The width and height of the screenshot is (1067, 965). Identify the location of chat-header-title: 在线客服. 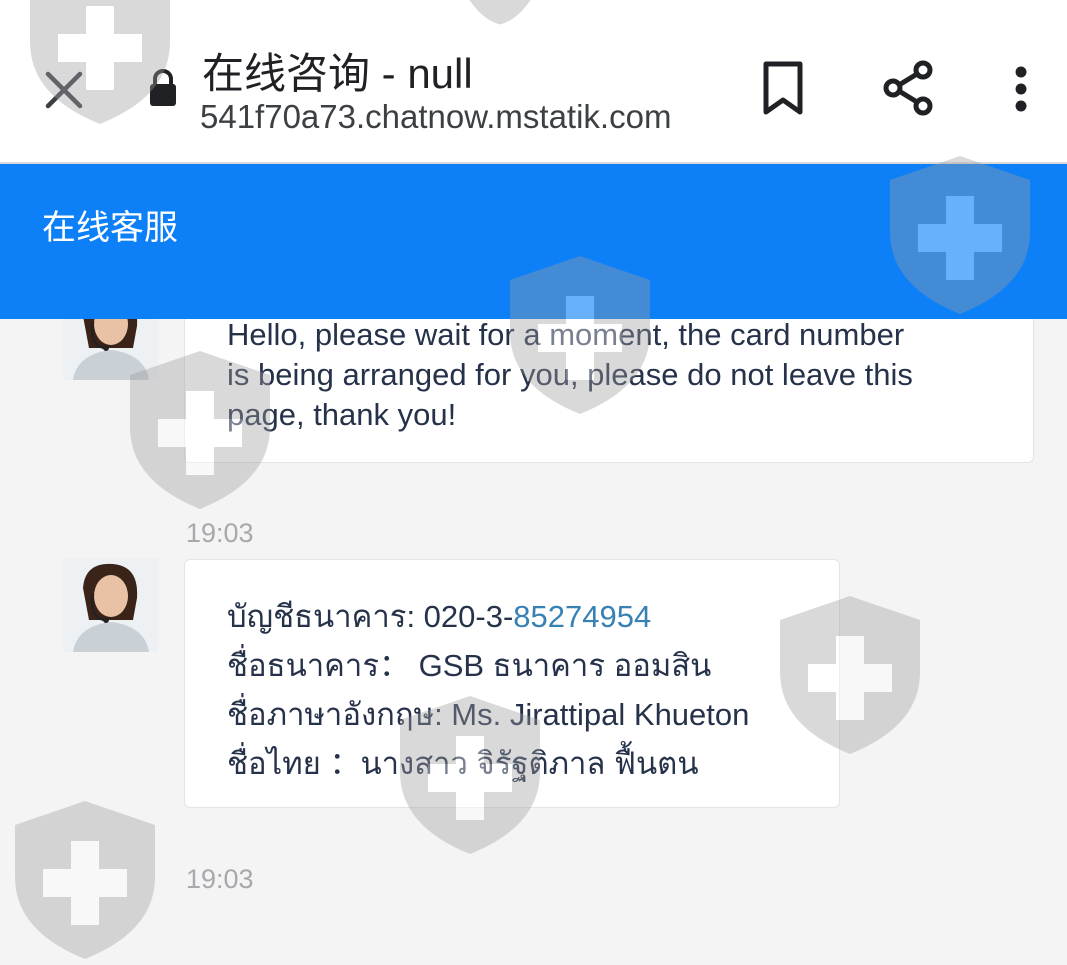
(110, 228).